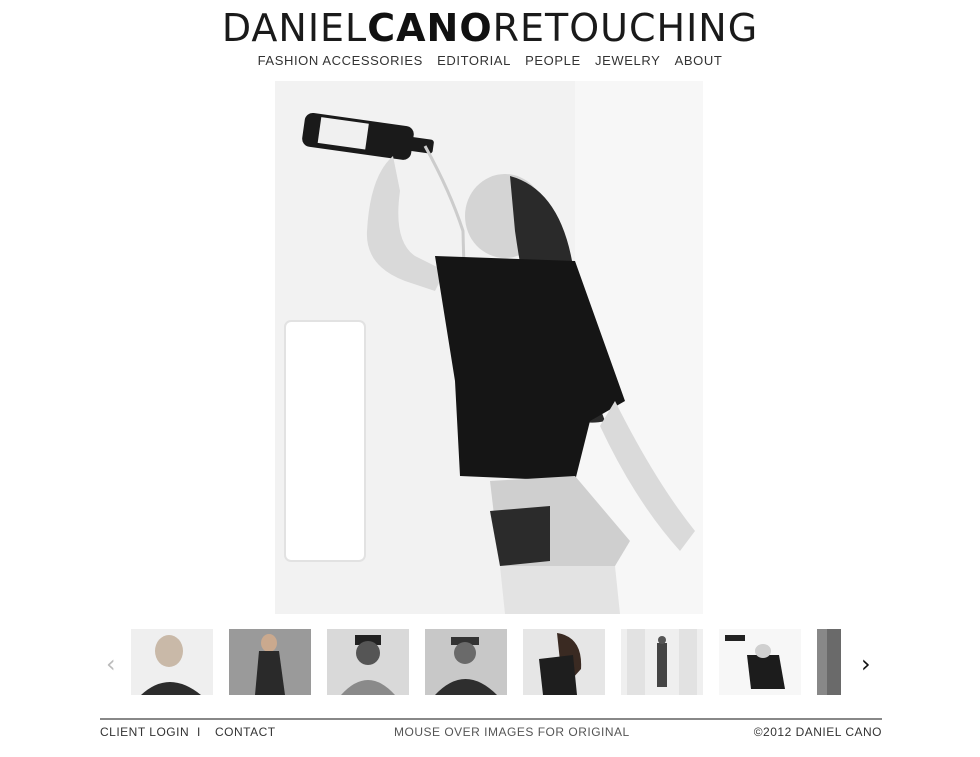  I want to click on mouse-over-hint: MOUSE OVER IMAGES FOR ORIGINAL, so click(512, 732).